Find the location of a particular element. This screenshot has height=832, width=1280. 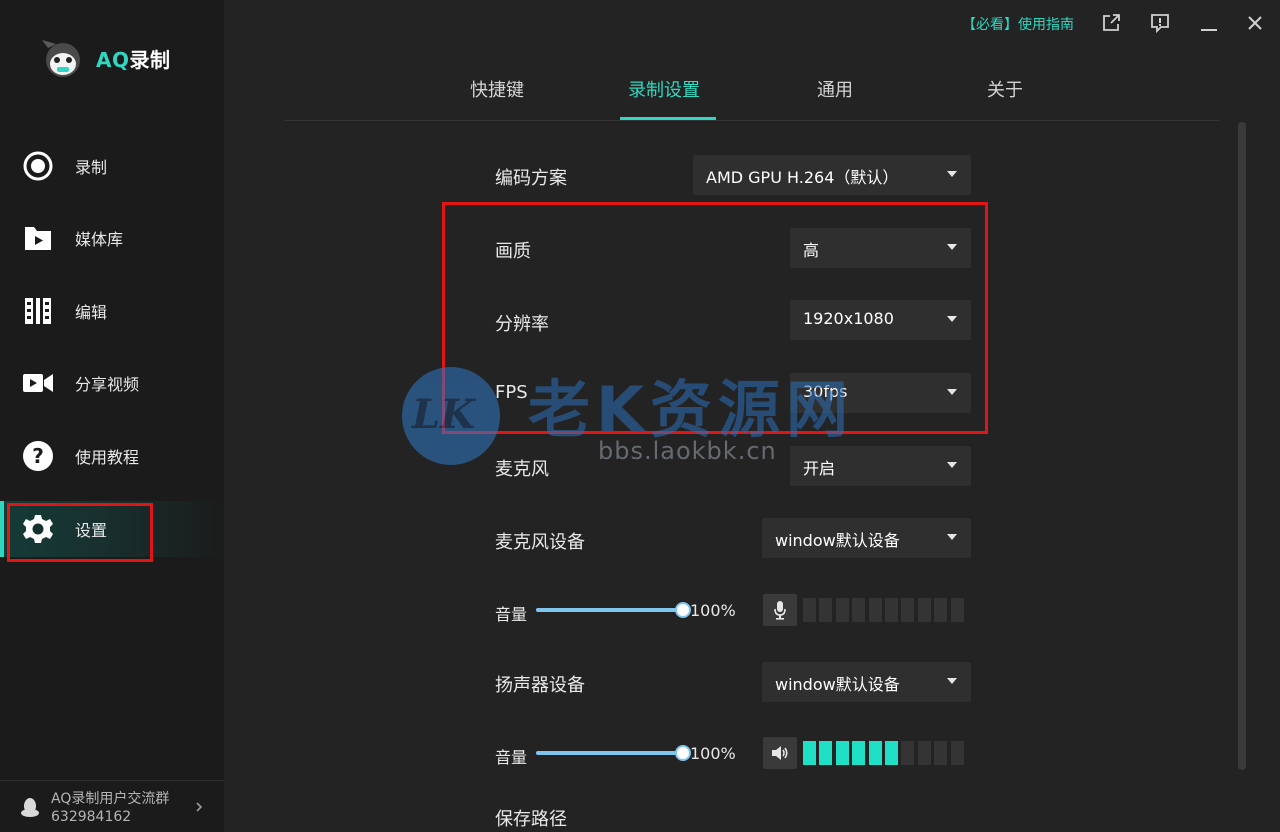

watermark-url: bbs.laokbk.cn is located at coordinates (687, 451).